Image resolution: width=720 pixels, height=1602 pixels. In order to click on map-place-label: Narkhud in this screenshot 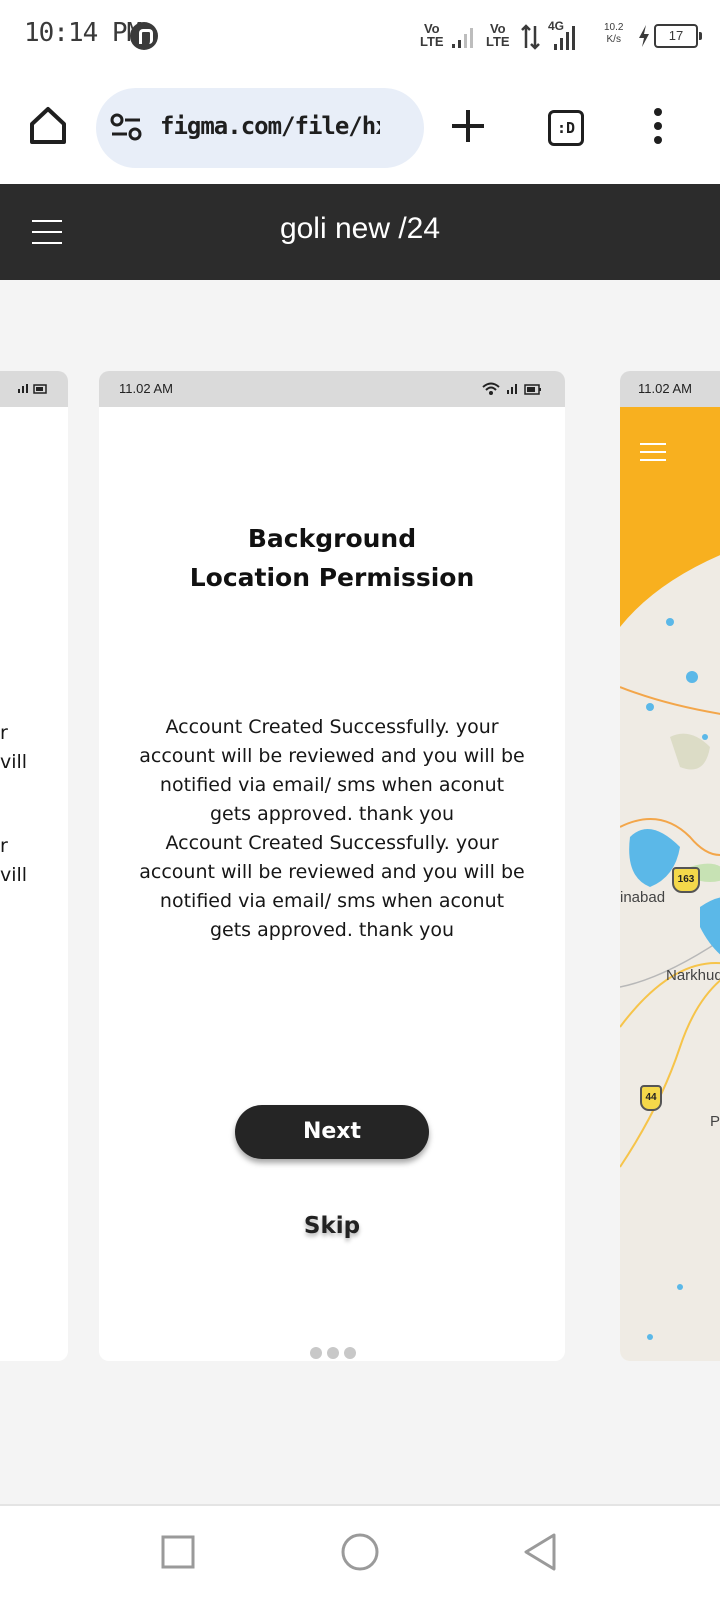, I will do `click(693, 975)`.